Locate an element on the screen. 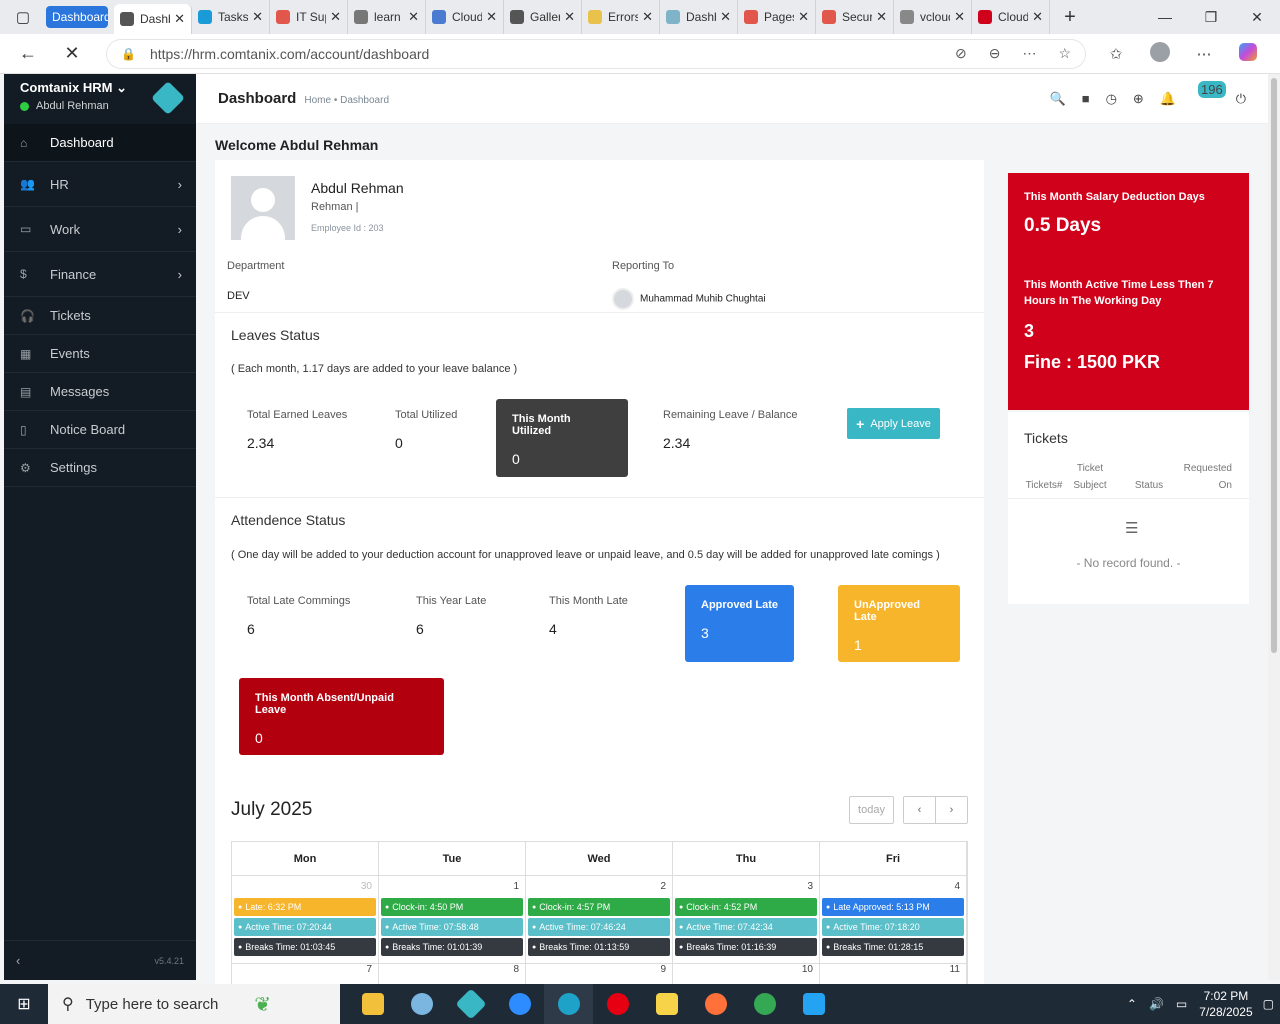  browser-tab: Pages ✕ is located at coordinates (777, 17).